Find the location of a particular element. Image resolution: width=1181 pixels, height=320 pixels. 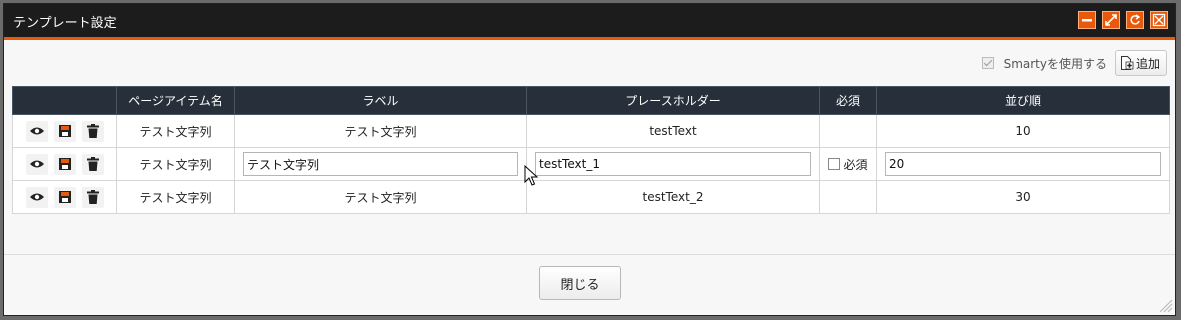

add-button-label: 追加 is located at coordinates (1147, 63).